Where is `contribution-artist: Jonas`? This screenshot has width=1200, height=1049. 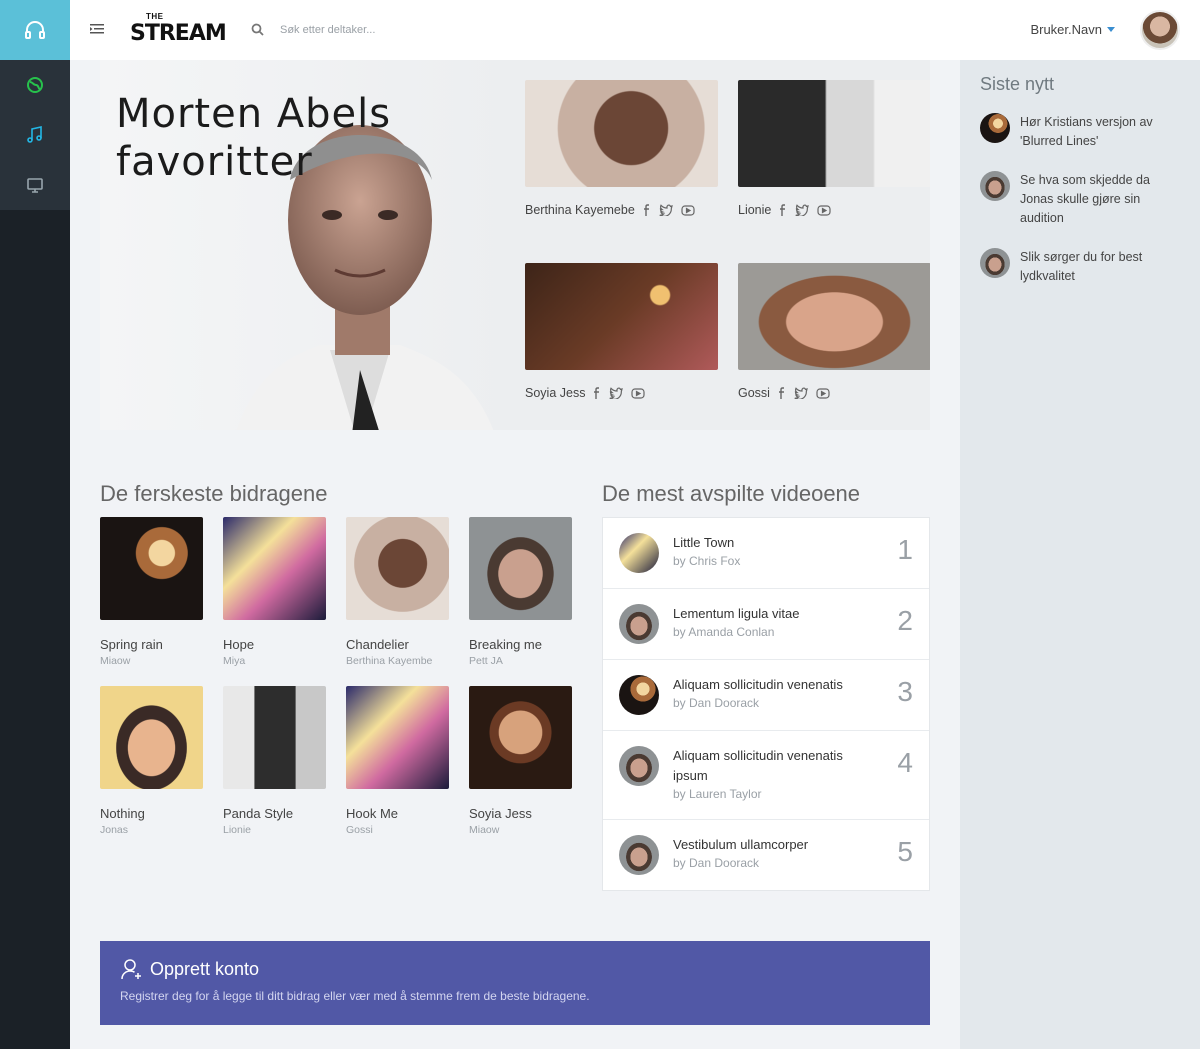
contribution-artist: Jonas is located at coordinates (151, 830).